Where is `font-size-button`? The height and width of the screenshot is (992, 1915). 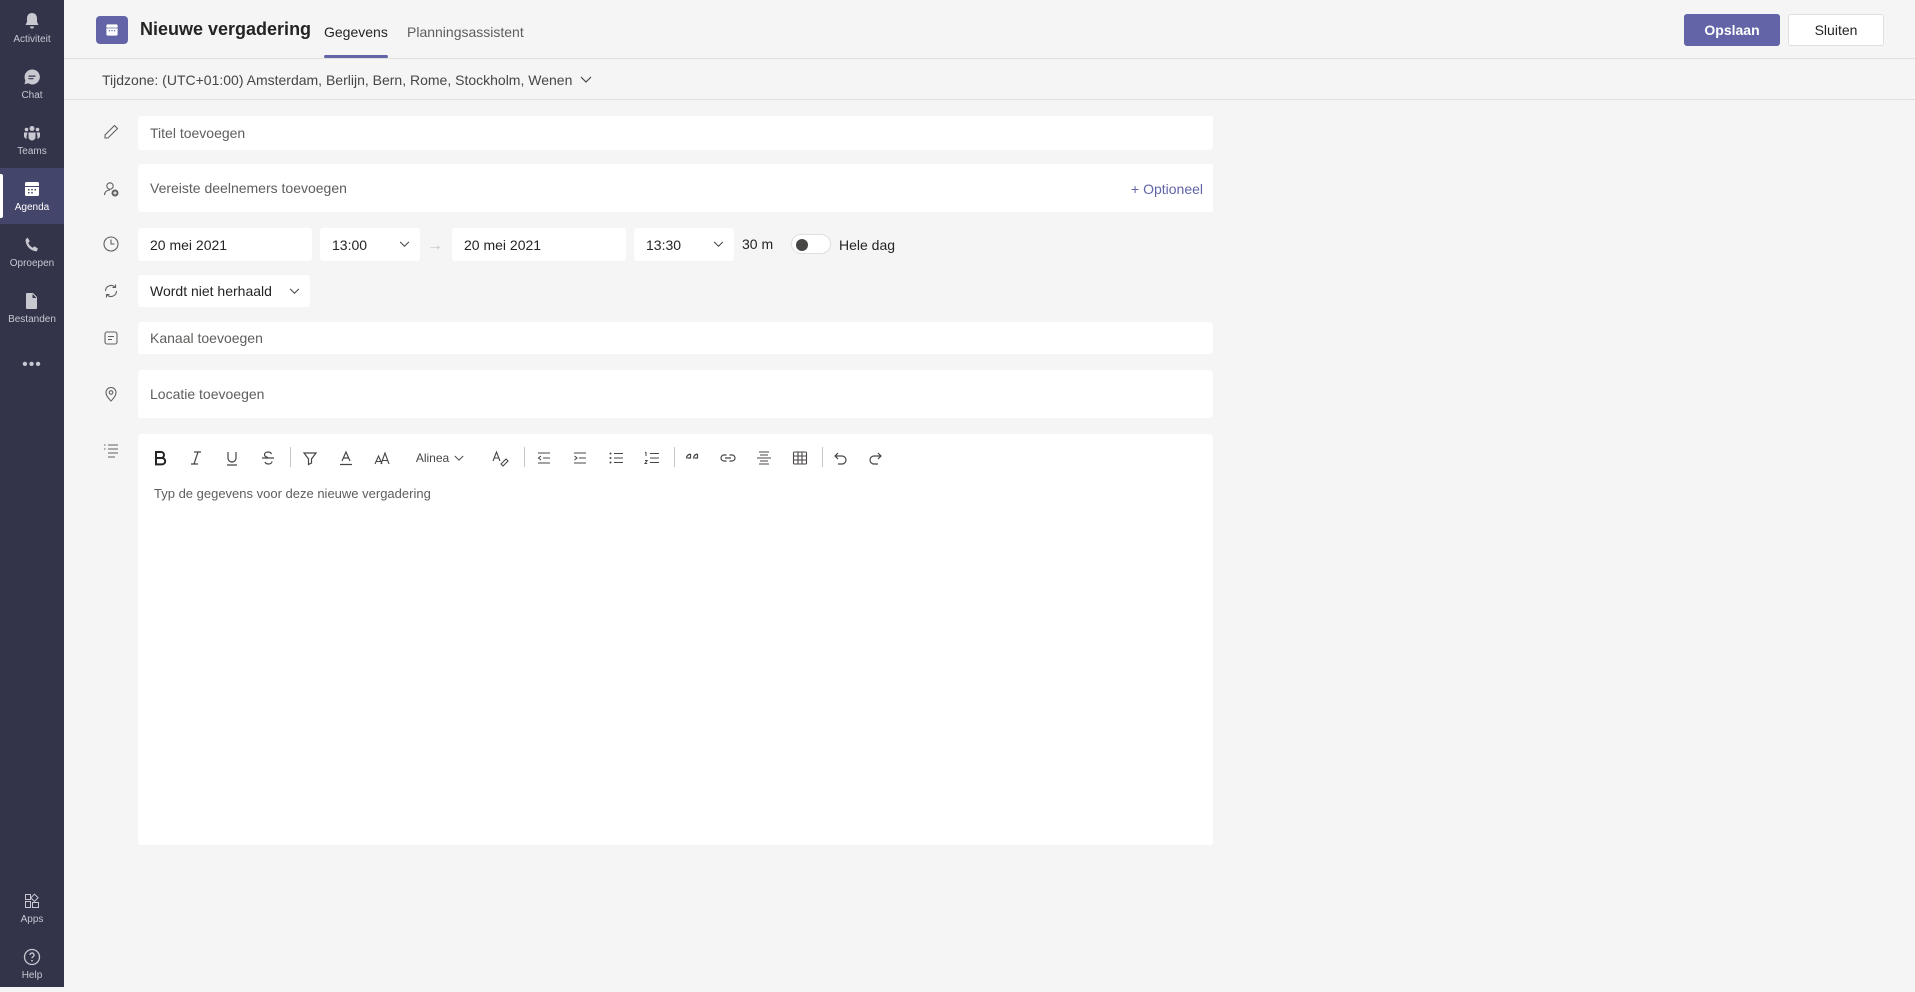
font-size-button is located at coordinates (382, 458).